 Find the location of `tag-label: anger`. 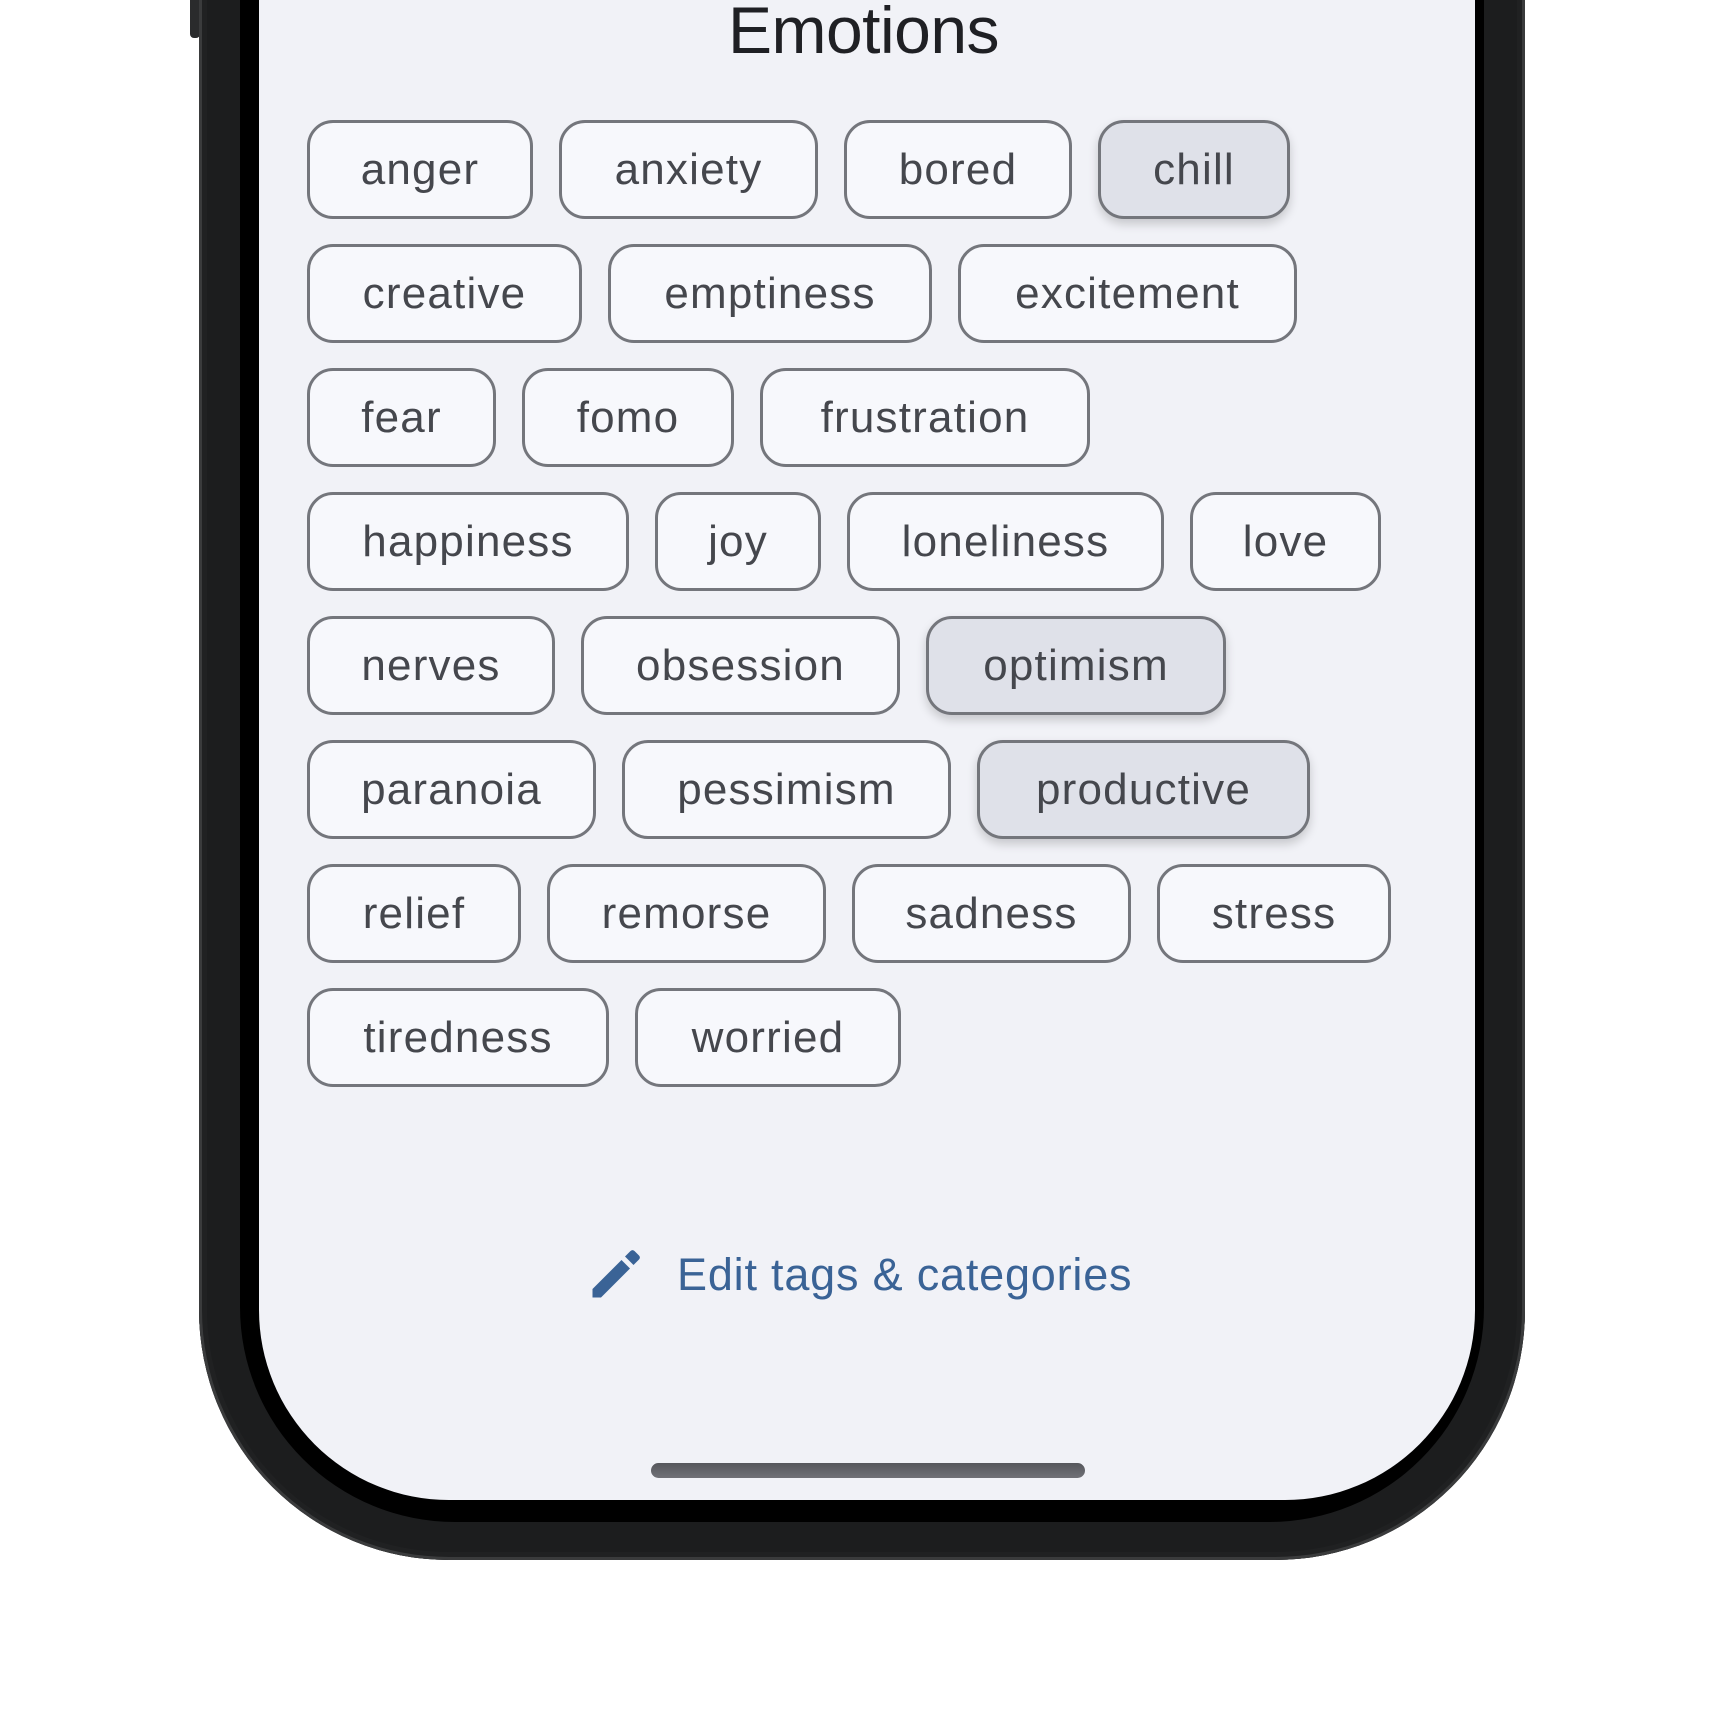

tag-label: anger is located at coordinates (420, 169).